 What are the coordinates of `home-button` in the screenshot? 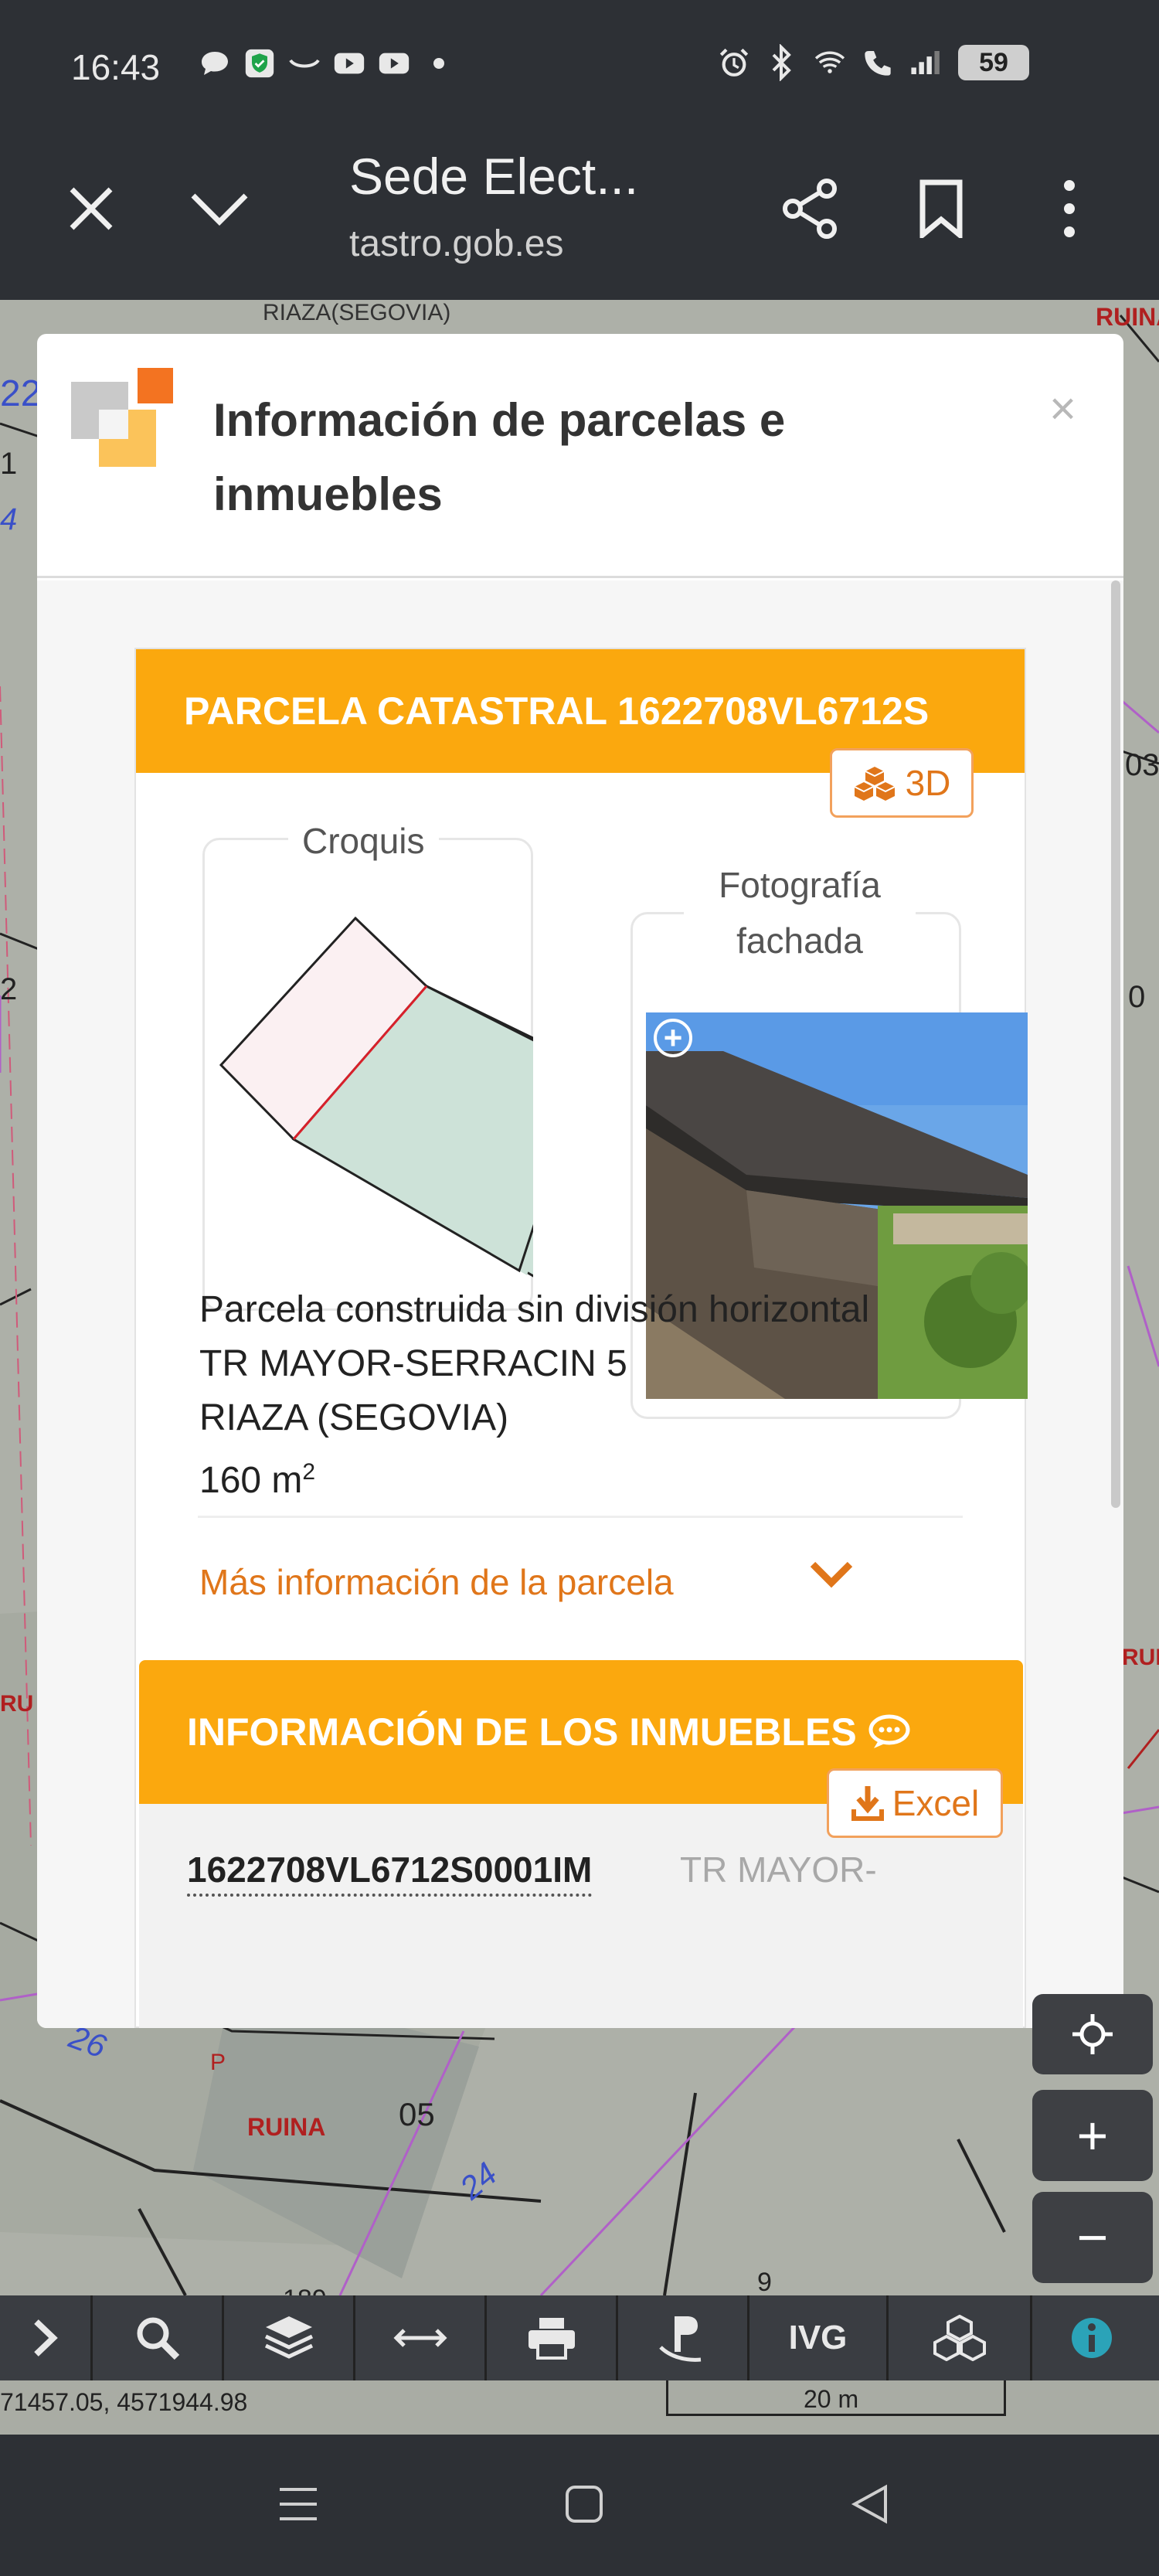 It's located at (584, 2504).